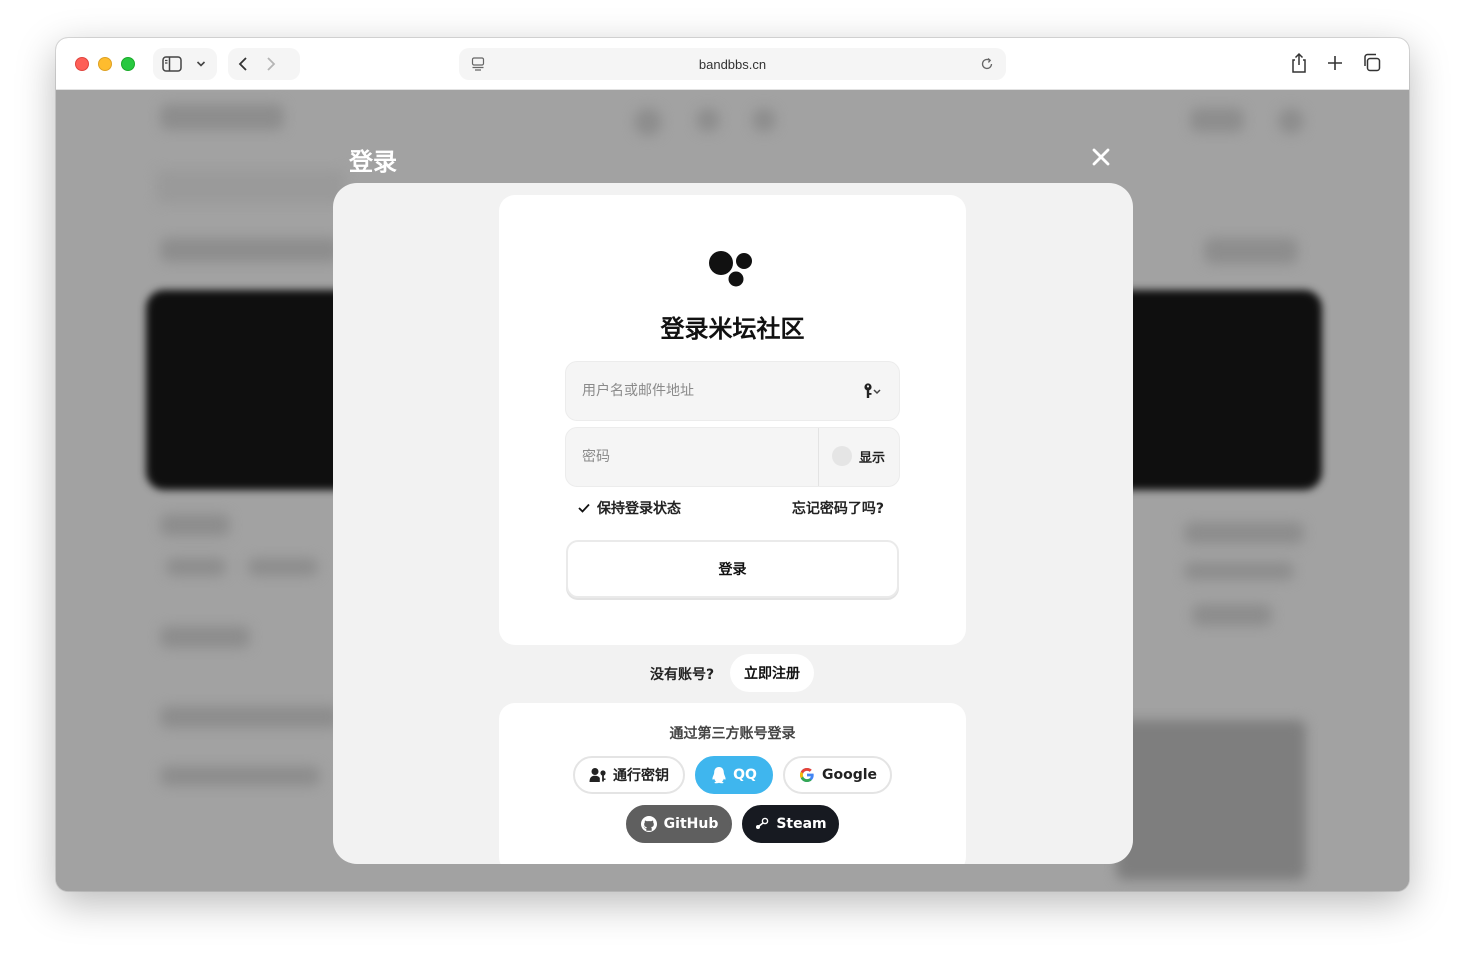 The image size is (1465, 966). What do you see at coordinates (222, 117) in the screenshot?
I see `blurred-logo` at bounding box center [222, 117].